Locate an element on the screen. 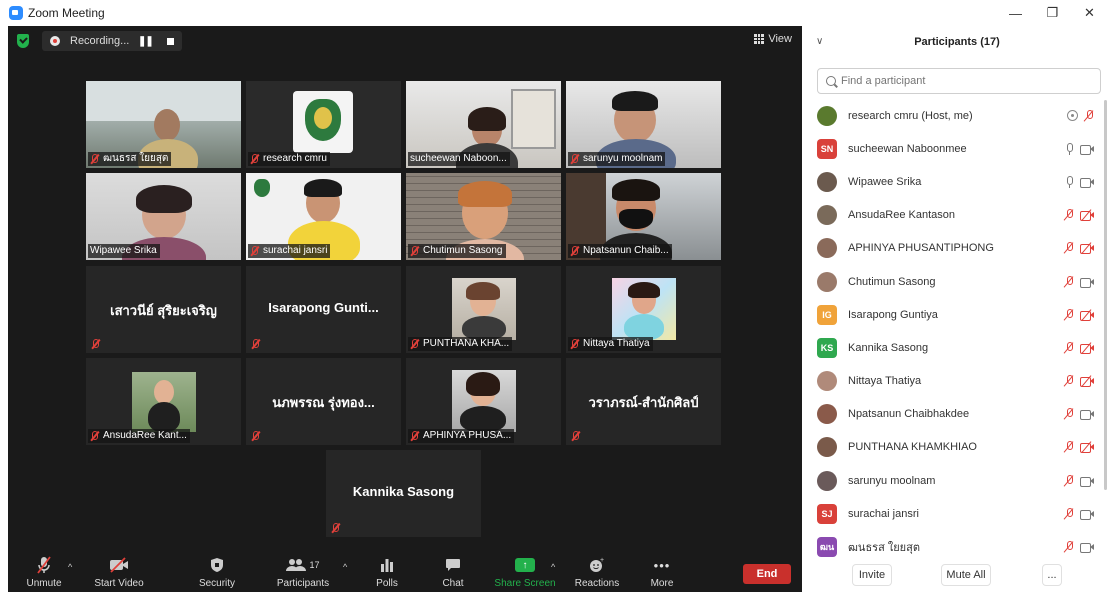  participant-row: ฒน ฒนธรส ใยยสุต is located at coordinates (957, 546).